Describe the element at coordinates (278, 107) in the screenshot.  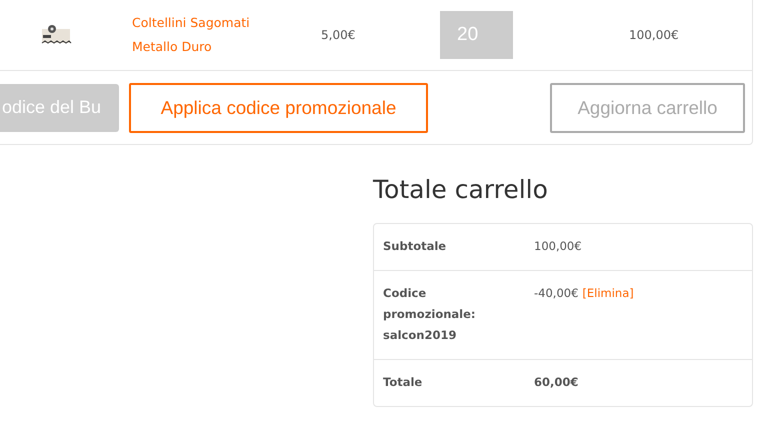
I see `apply-coupon-button: Applica codice promozionale` at that location.